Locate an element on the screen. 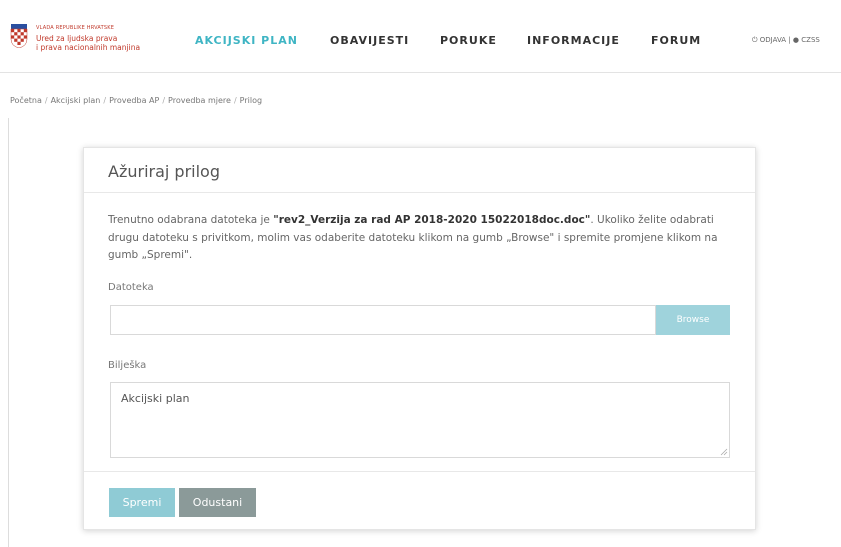 The width and height of the screenshot is (841, 547). nav-item-obavijesti: OBAVIJESTI is located at coordinates (369, 40).